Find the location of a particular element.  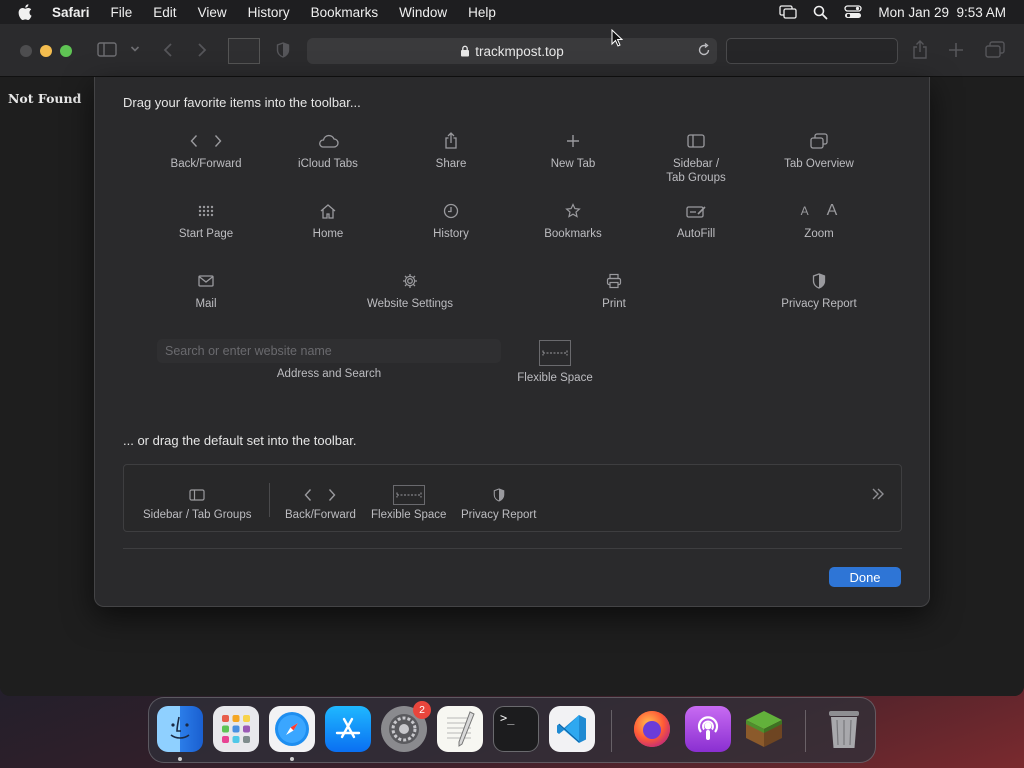

dock: 2 >_ is located at coordinates (512, 730).